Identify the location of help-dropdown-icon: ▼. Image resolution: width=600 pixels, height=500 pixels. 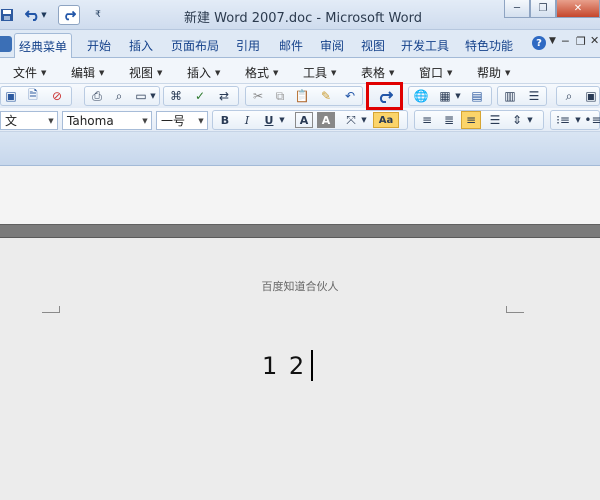
(552, 41).